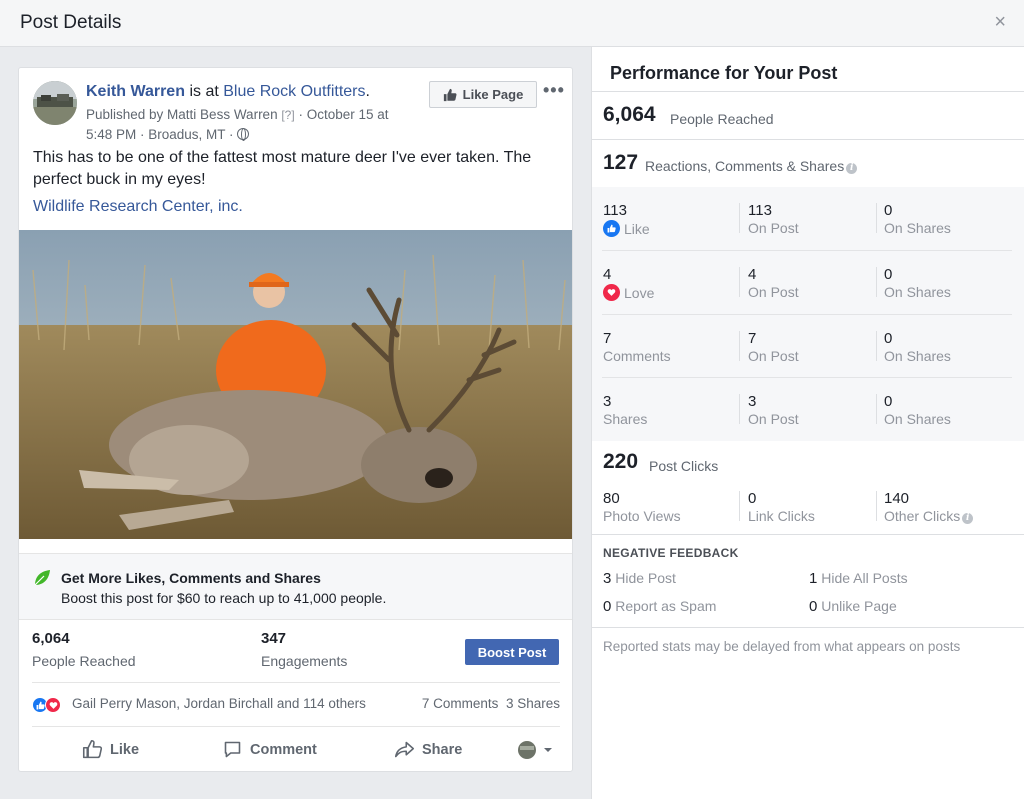 This screenshot has width=1024, height=799. Describe the element at coordinates (752, 498) in the screenshot. I see `link-clicks-value: 0` at that location.